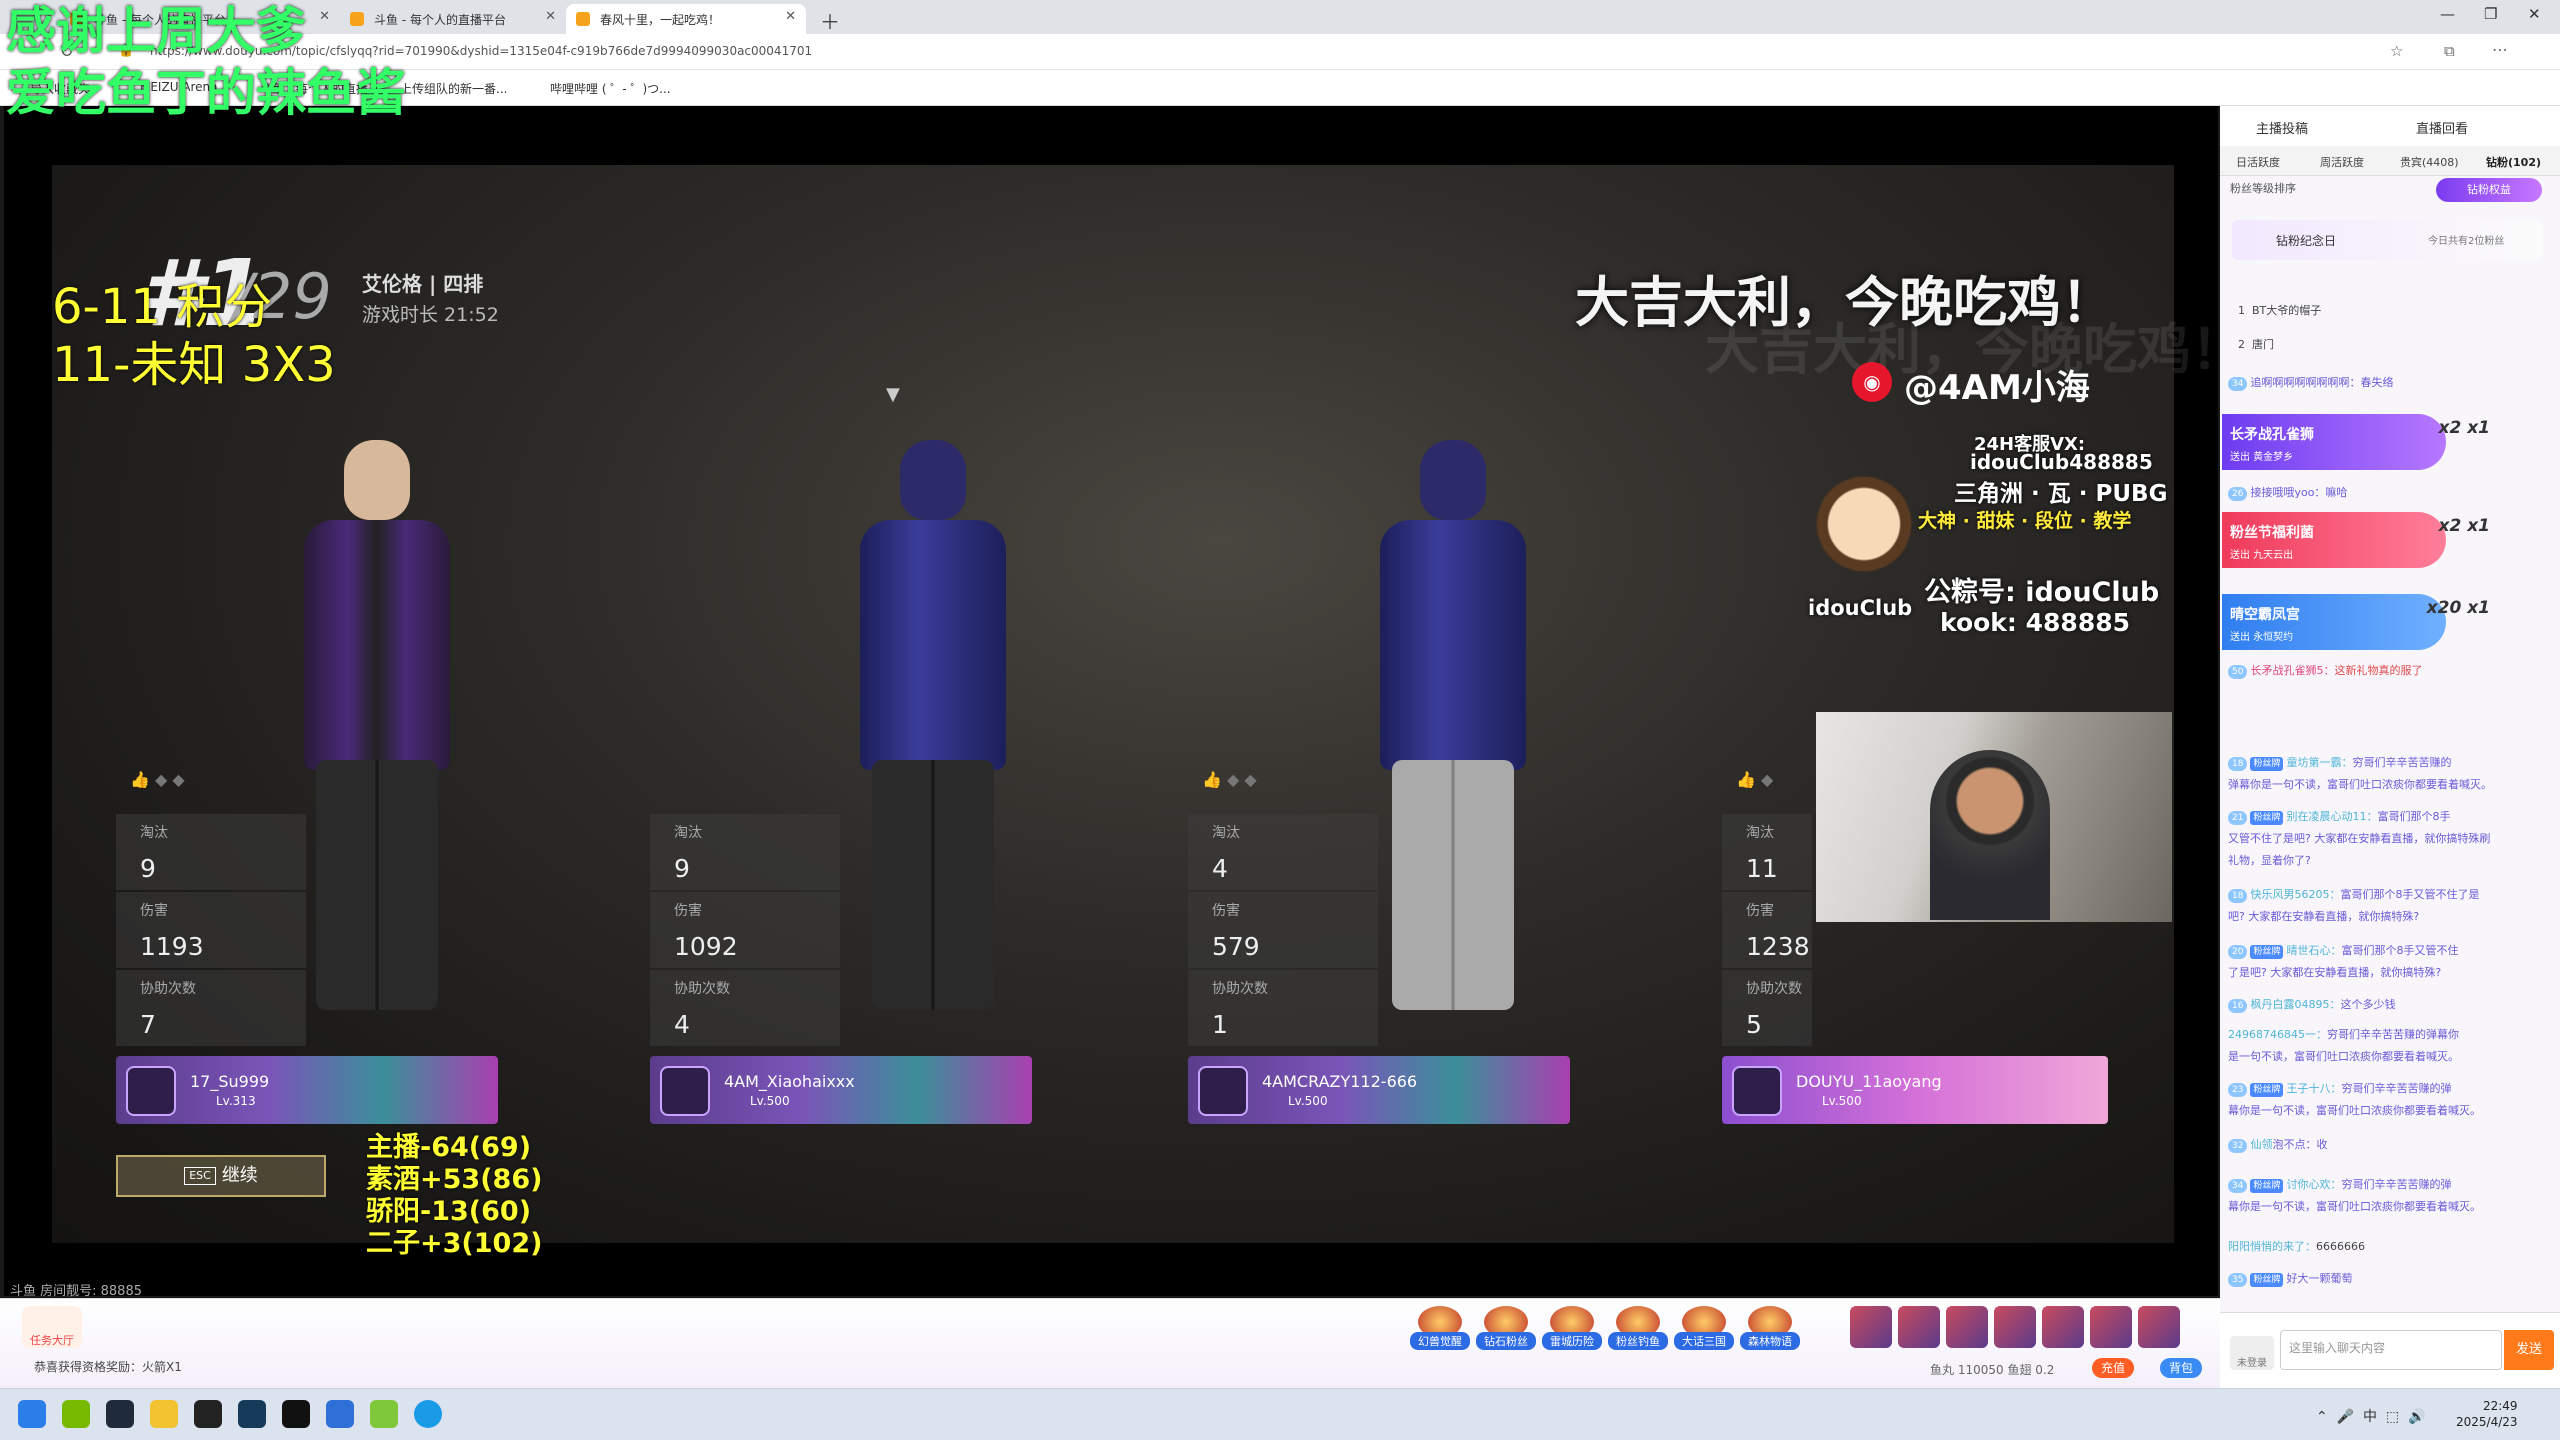 The height and width of the screenshot is (1440, 2560). What do you see at coordinates (208, 1414) in the screenshot?
I see `steam-icon` at bounding box center [208, 1414].